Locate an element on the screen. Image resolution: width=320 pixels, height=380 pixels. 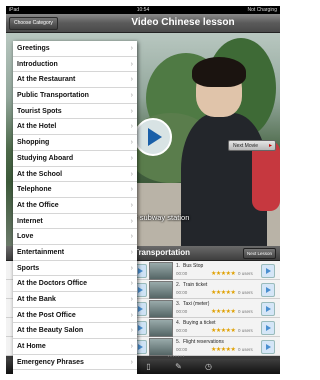
menu-item-label: At the Post Office is located at coordinates (46, 315).